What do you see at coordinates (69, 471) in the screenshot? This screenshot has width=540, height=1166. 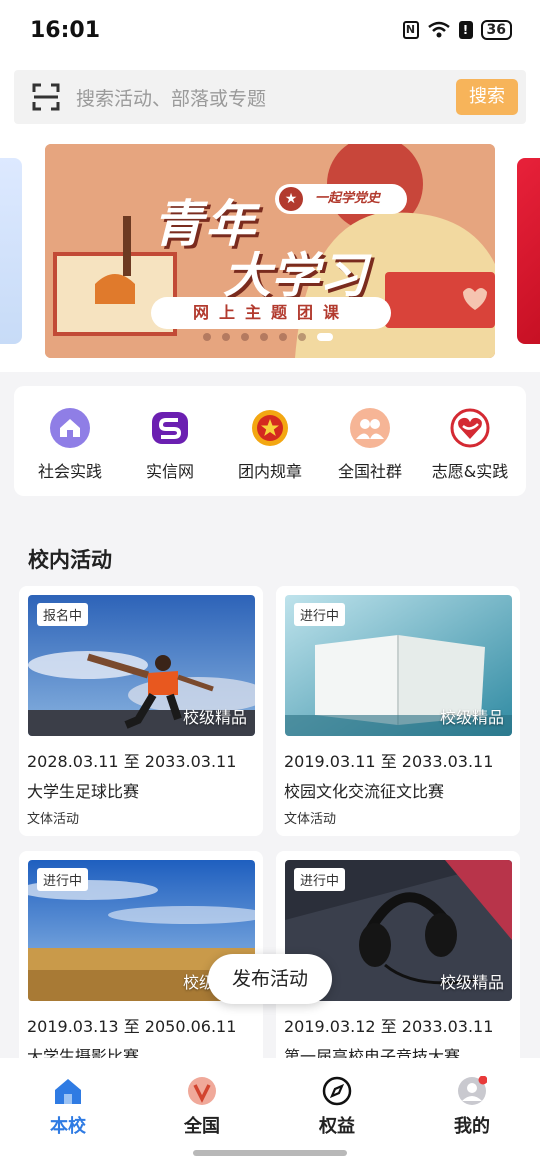 I see `quick-nav-label: 社会实践` at bounding box center [69, 471].